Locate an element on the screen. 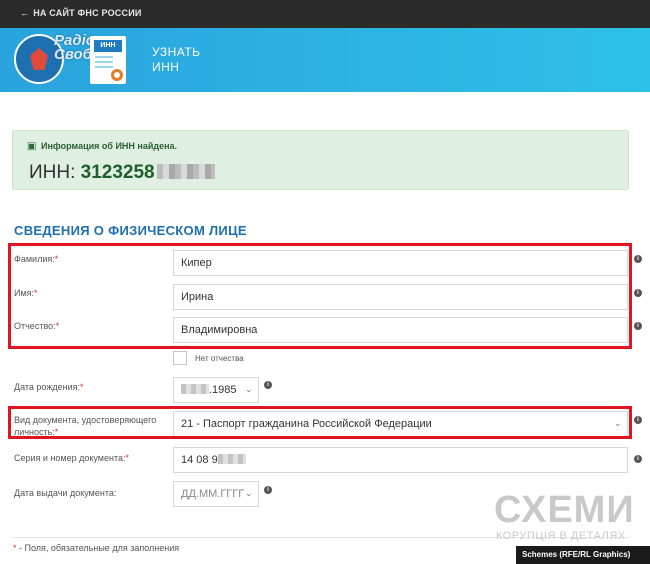 Image resolution: width=650 pixels, height=564 pixels. section-title: СВЕДЕНИЯ О ФИЗИЧЕСКОМ ЛИЦЕ is located at coordinates (130, 230).